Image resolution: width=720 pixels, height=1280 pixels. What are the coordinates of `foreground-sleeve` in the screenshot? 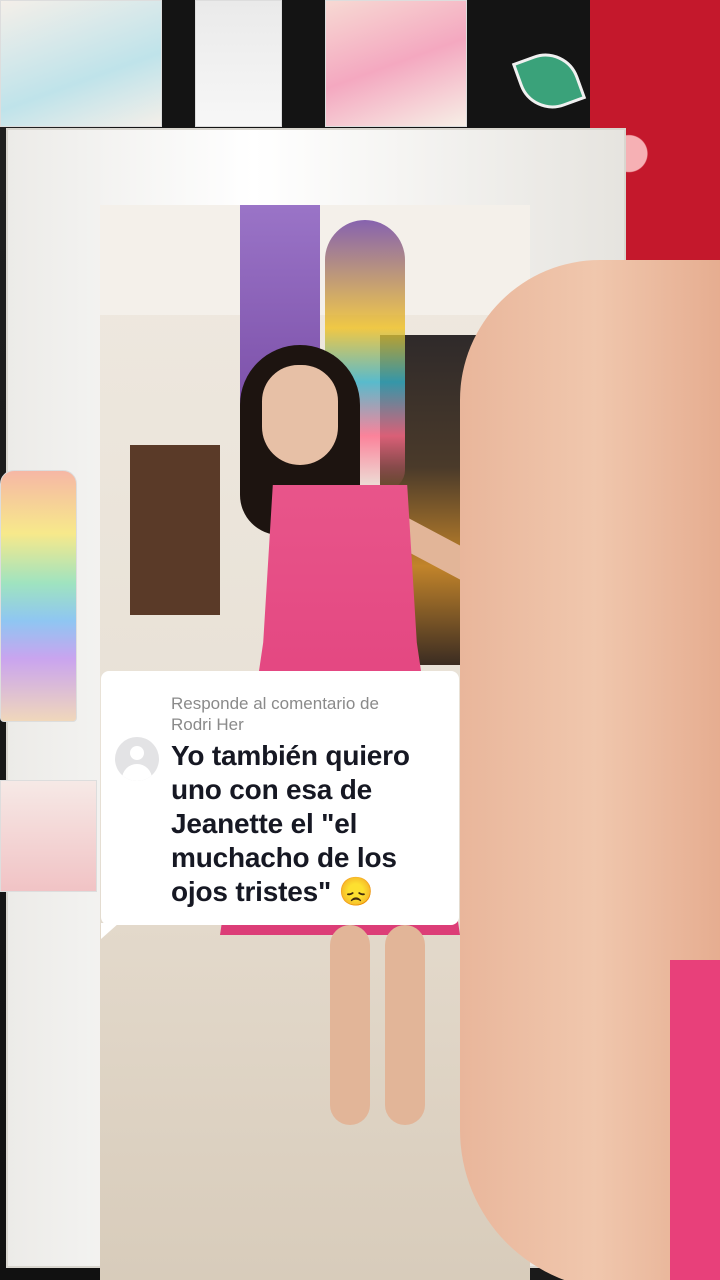 It's located at (695, 1120).